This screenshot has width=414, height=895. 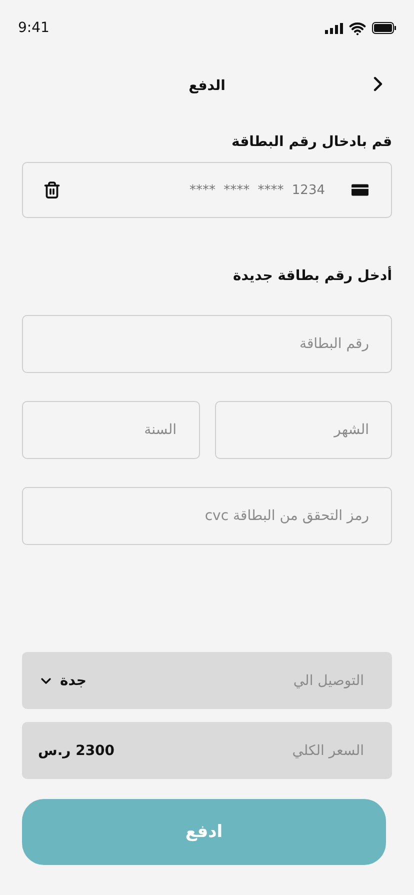 What do you see at coordinates (111, 430) in the screenshot?
I see `expiry-field: السنة` at bounding box center [111, 430].